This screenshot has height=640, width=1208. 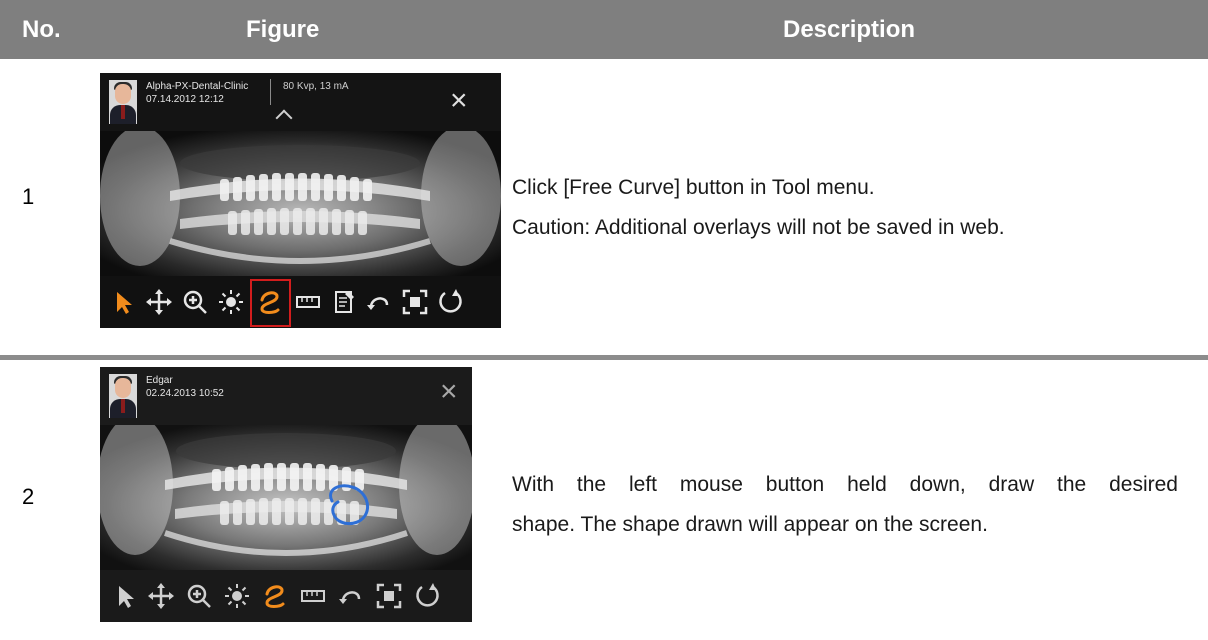 I want to click on header-description: Description, so click(x=849, y=29).